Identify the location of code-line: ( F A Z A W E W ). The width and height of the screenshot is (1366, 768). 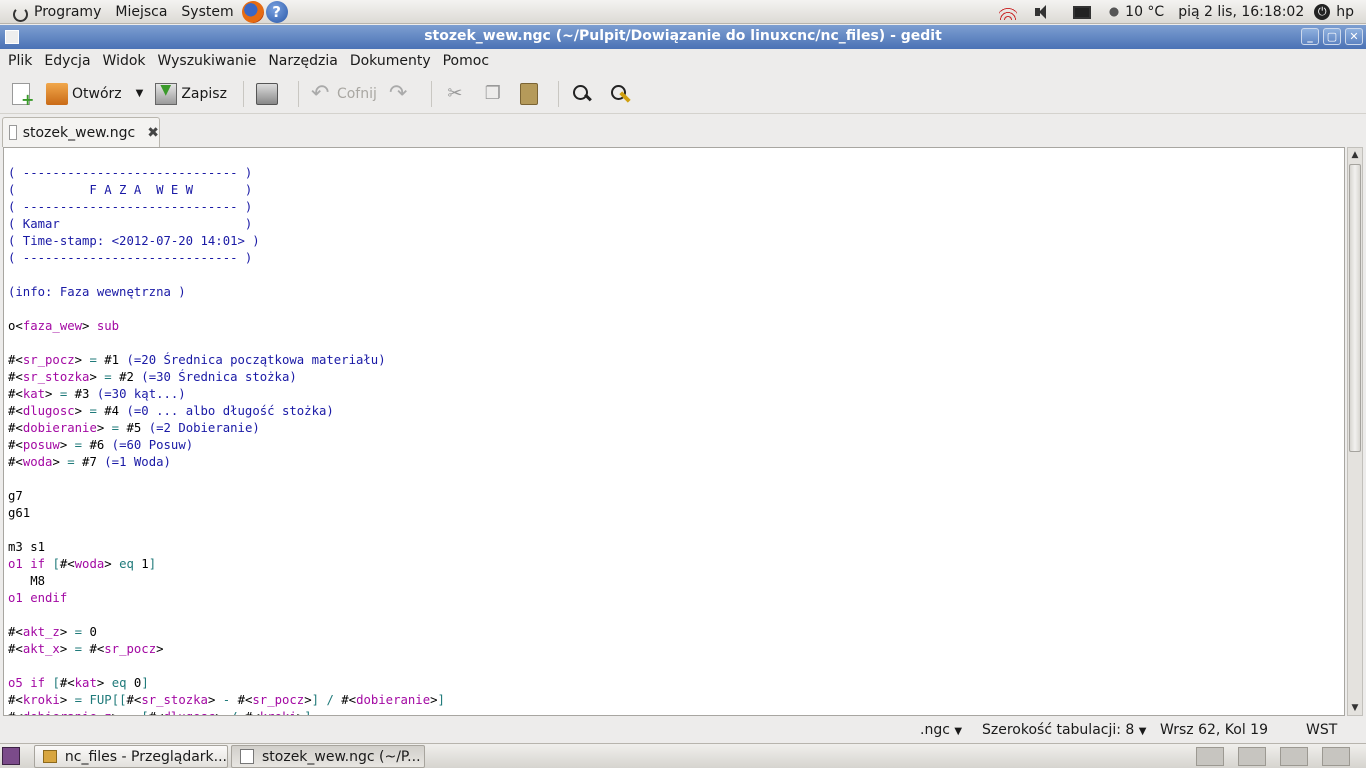
(226, 190).